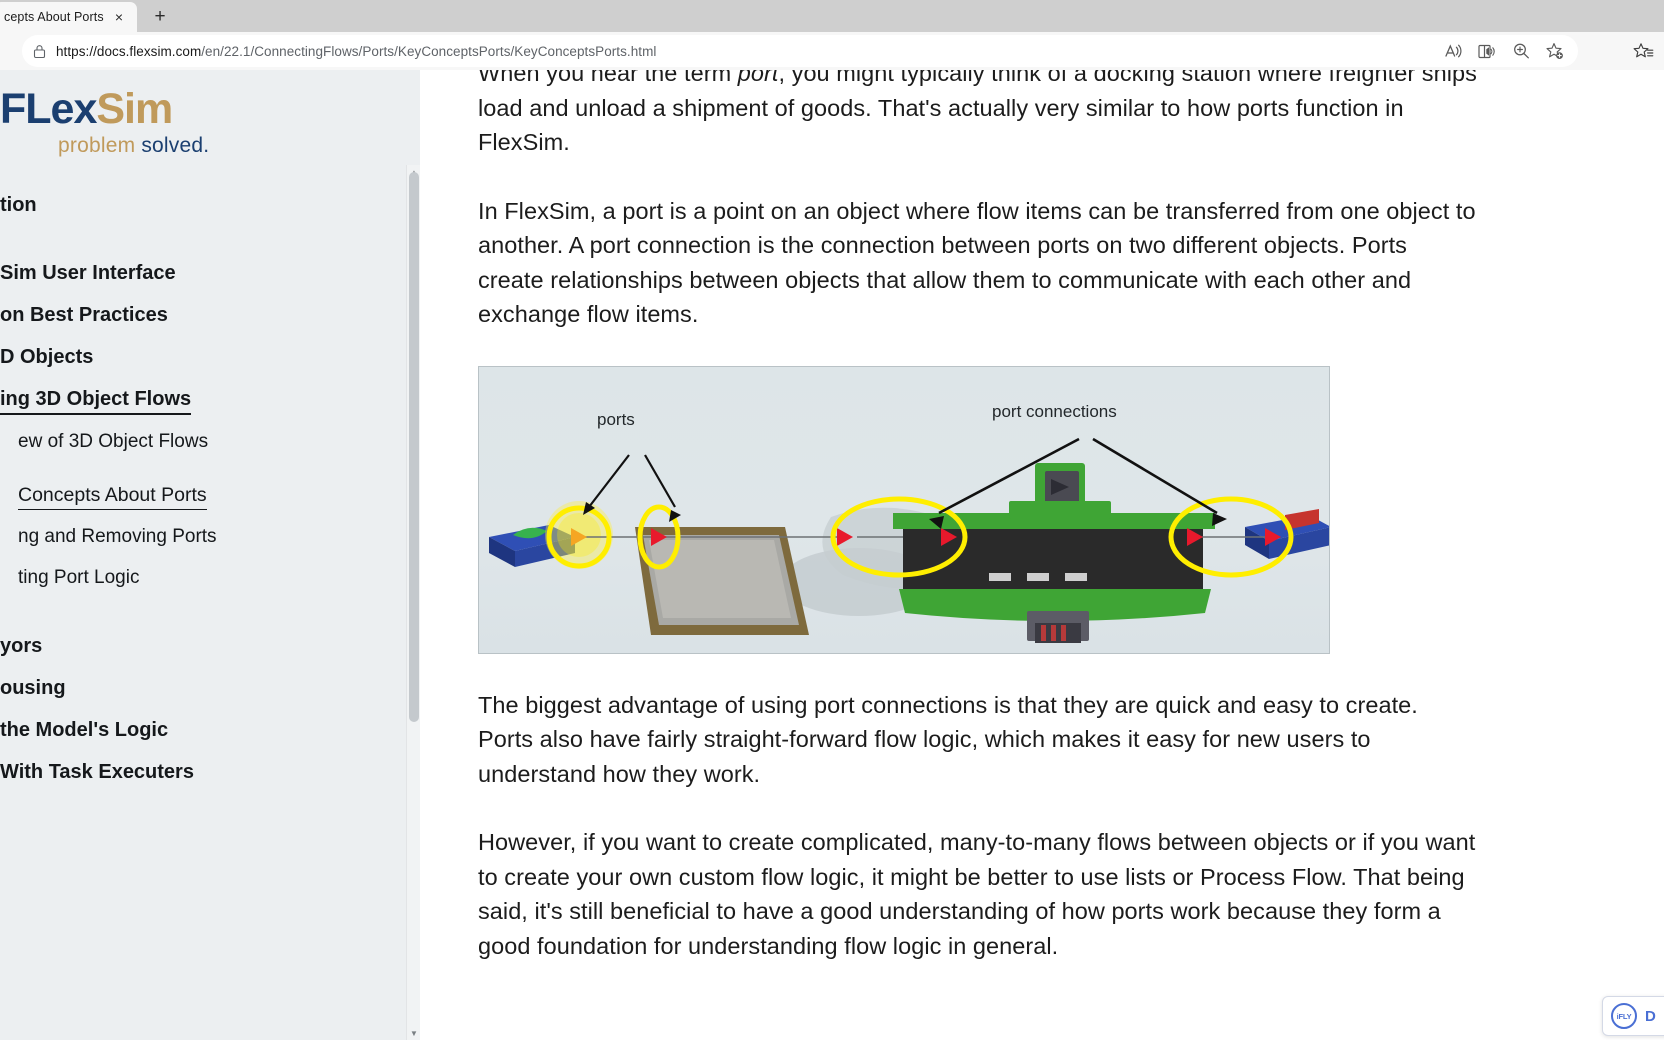 Image resolution: width=1664 pixels, height=1040 pixels. I want to click on conveyor-object, so click(1054, 552).